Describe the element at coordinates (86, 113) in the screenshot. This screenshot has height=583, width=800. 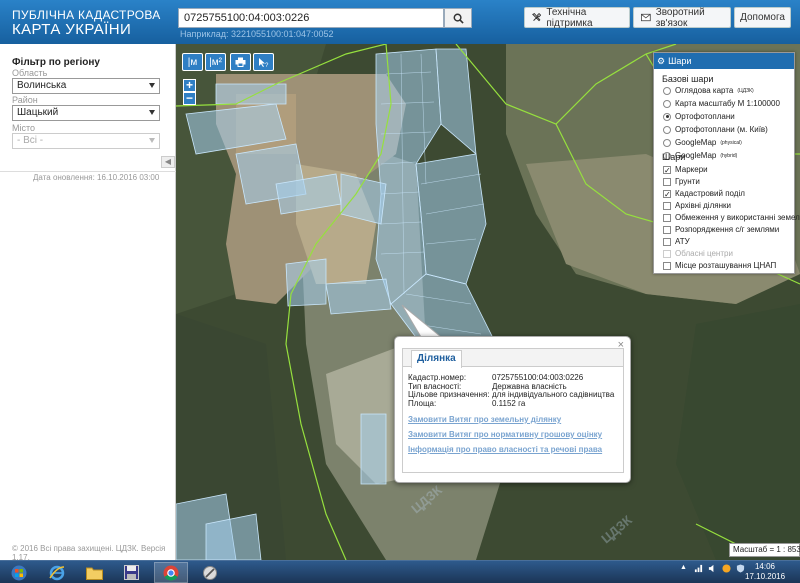
I see `district-select: Шацький` at that location.